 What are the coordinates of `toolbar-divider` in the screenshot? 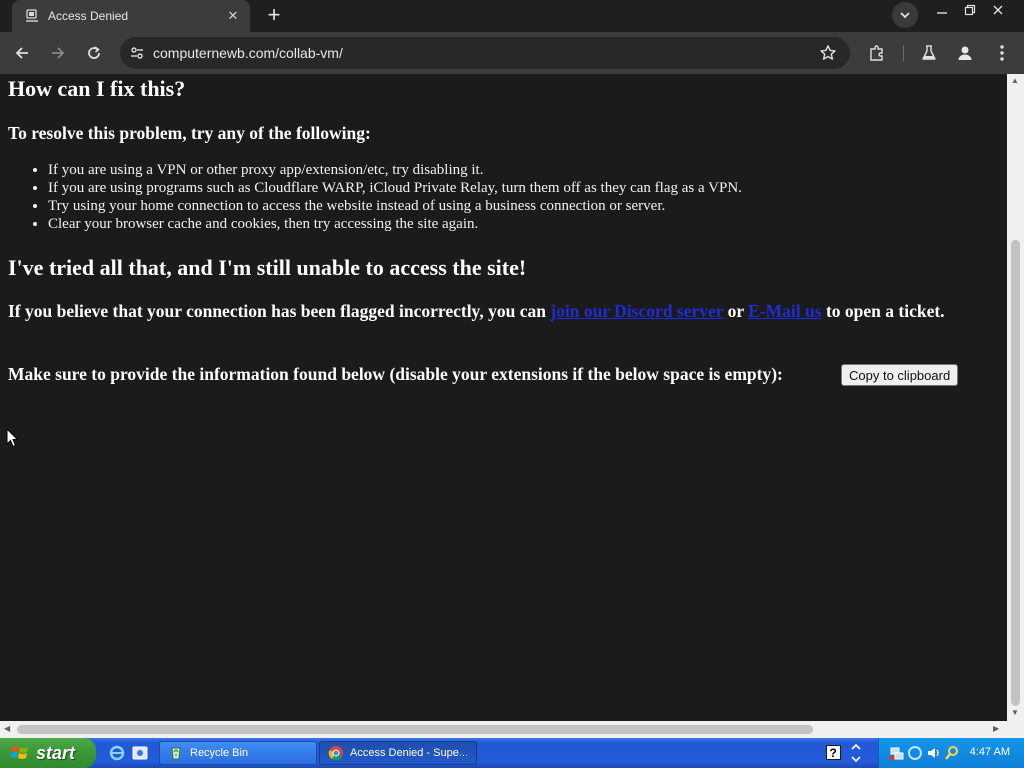 It's located at (903, 53).